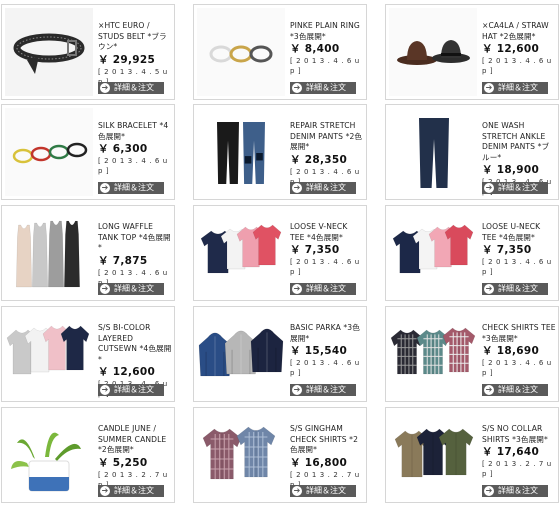 The height and width of the screenshot is (510, 560). I want to click on product-name: BASIC PARKA *3色展開*, so click(325, 333).